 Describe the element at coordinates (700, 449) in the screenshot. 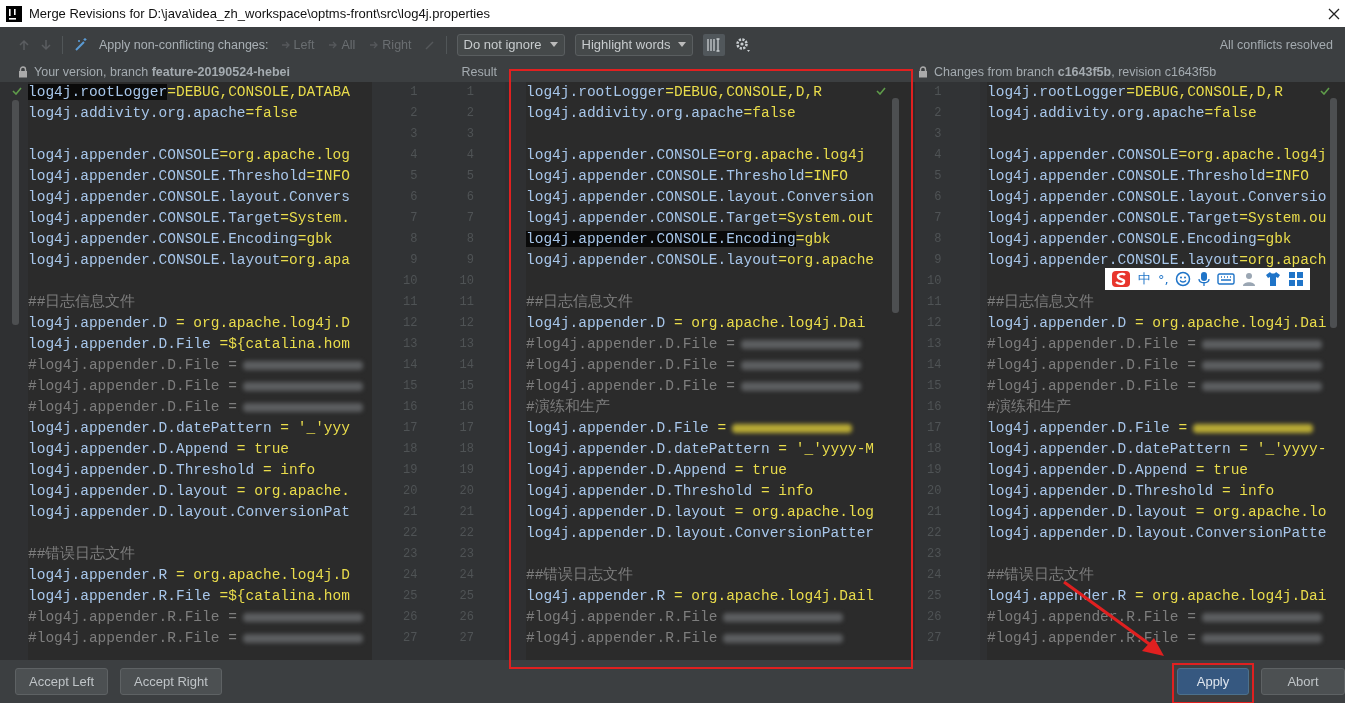

I see `code-line: log4j.appender.D.datePattern = '_'yyyy-M` at that location.